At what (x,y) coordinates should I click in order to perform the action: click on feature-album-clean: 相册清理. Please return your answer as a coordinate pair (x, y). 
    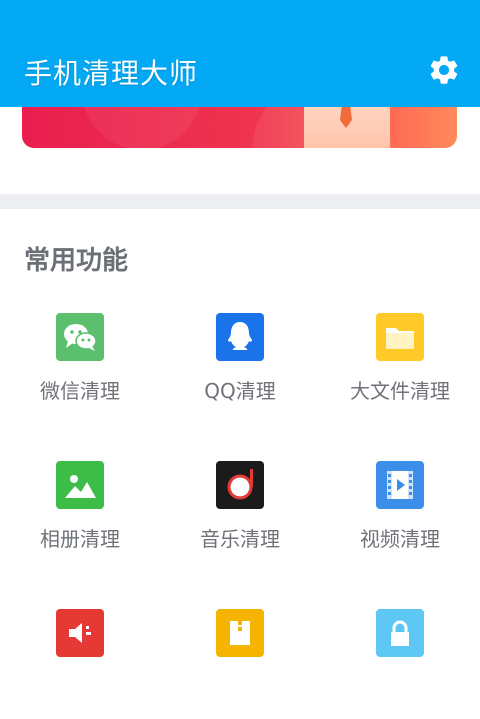
    Looking at the image, I should click on (80, 516).